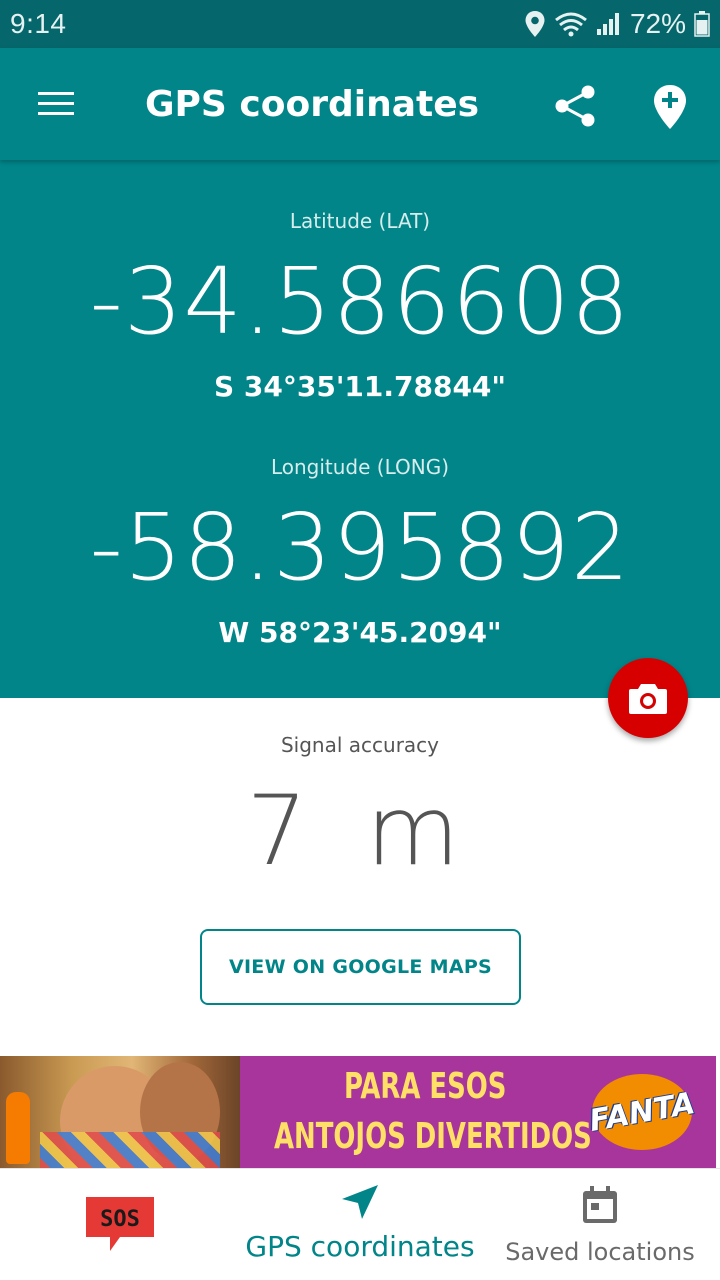  I want to click on nav-label-gps: GPS coordinates, so click(360, 1246).